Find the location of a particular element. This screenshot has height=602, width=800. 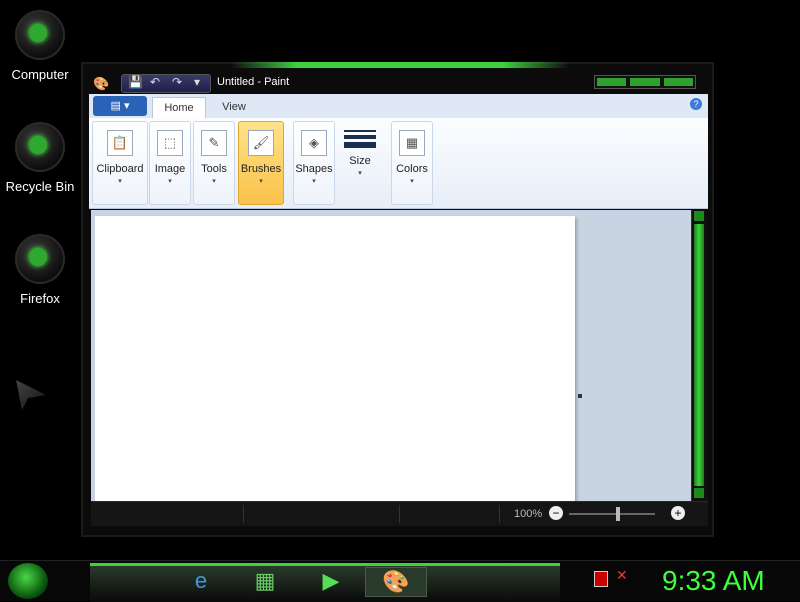

window-controls is located at coordinates (645, 82).